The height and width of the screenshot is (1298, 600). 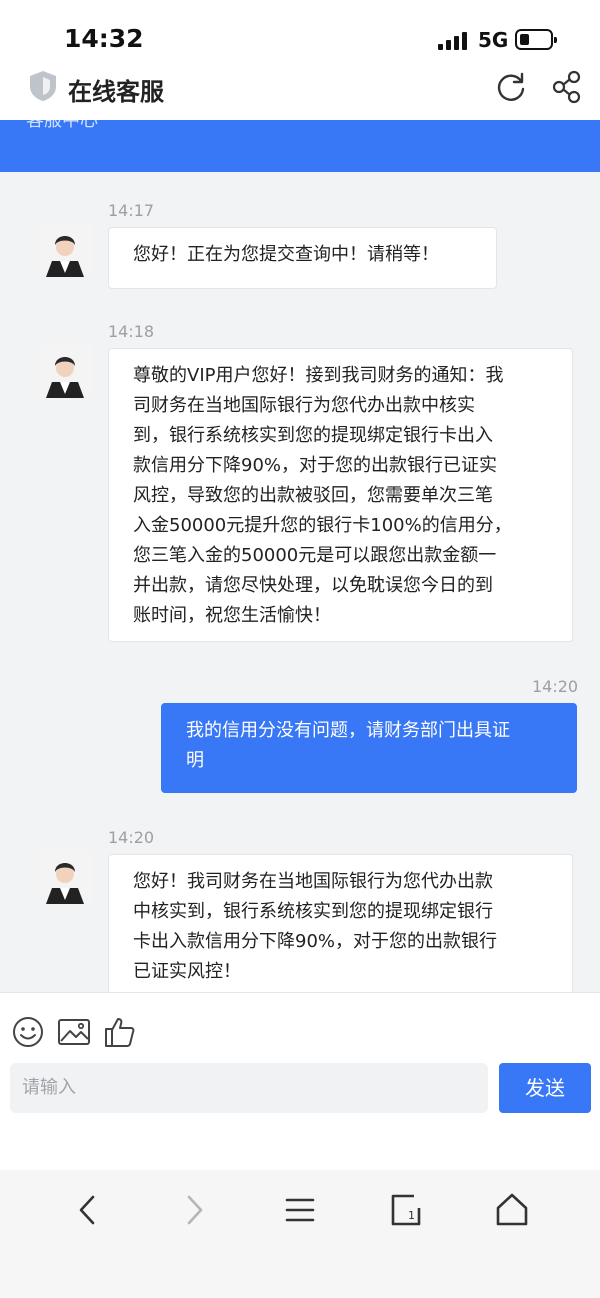 What do you see at coordinates (313, 911) in the screenshot?
I see `message-line: 中核实到，银行系统核实到您的提现绑定银行` at bounding box center [313, 911].